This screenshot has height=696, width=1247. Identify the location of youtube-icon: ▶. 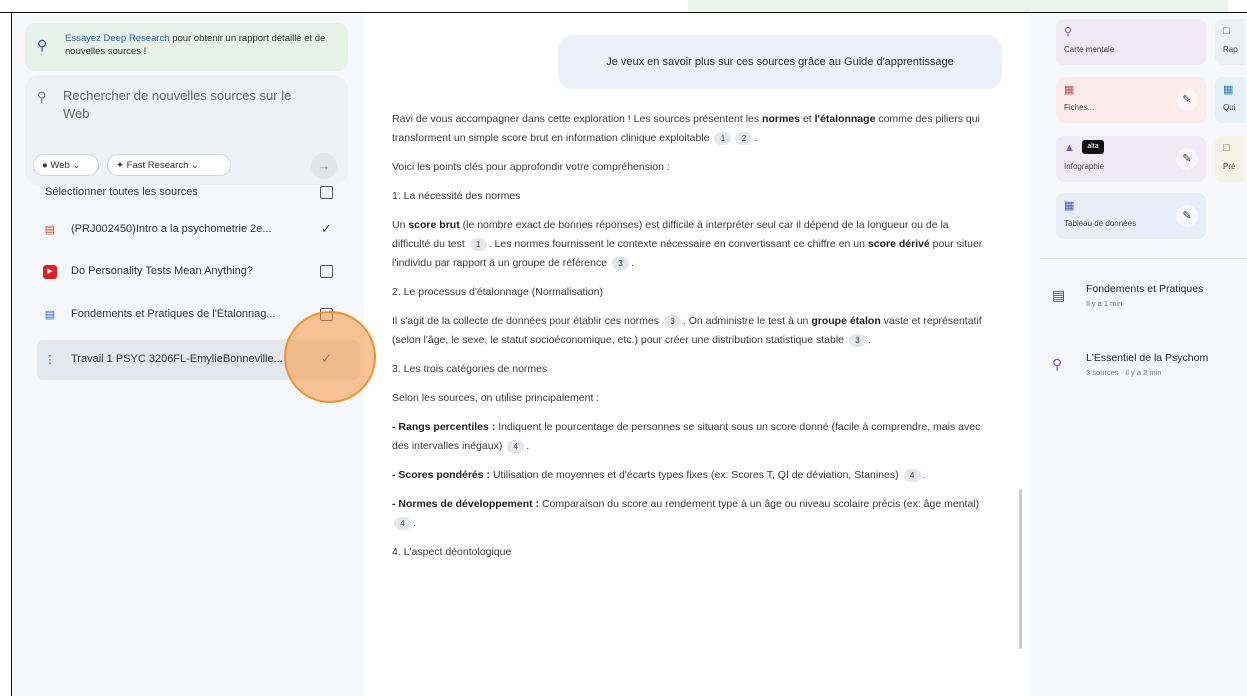
(50, 272).